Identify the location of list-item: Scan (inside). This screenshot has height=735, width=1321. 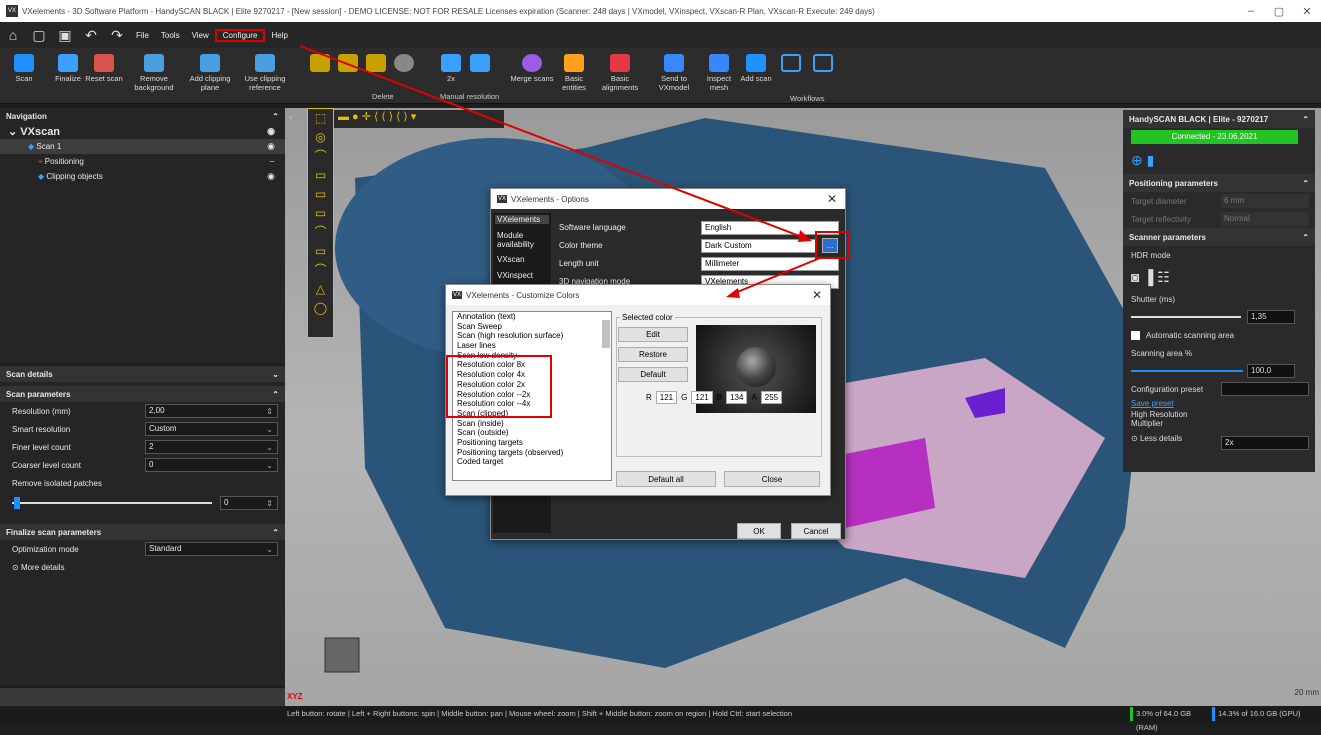
(532, 424).